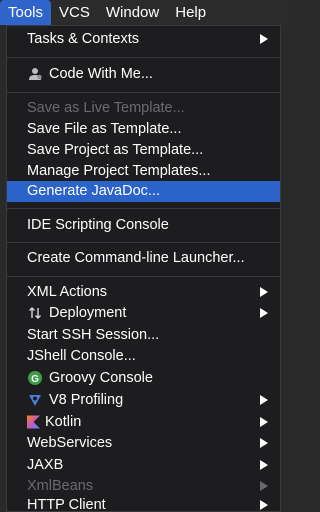  What do you see at coordinates (143, 313) in the screenshot?
I see `menu-item-deployment: Deployment` at bounding box center [143, 313].